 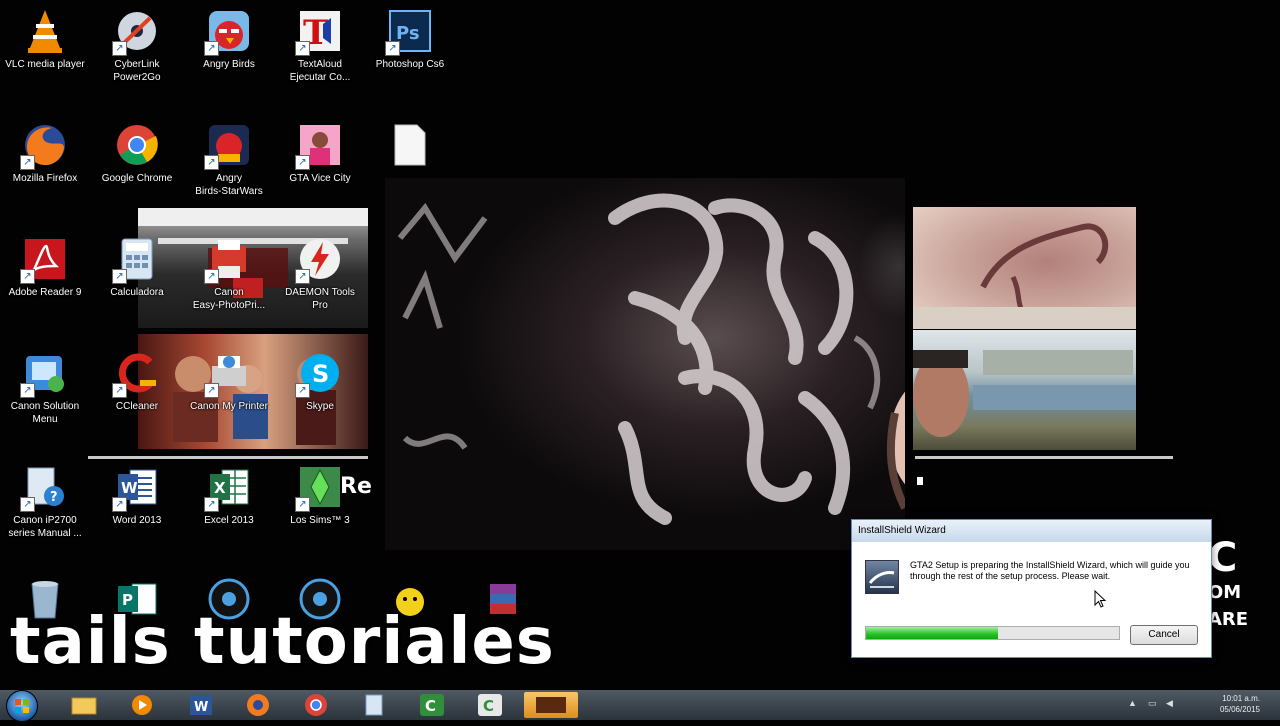 I want to click on desktop-icon-excel: X ↗ Excel 2013, so click(x=229, y=495).